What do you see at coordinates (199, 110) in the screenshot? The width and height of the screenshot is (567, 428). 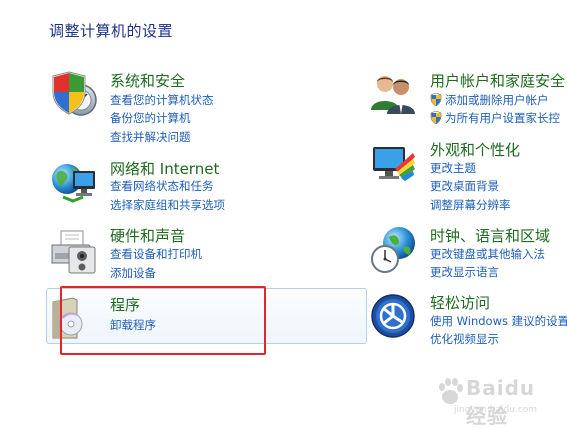 I see `category-system-security: 系统和安全 查看您的计算机状态 备份您的计算机 查找并解决问题` at bounding box center [199, 110].